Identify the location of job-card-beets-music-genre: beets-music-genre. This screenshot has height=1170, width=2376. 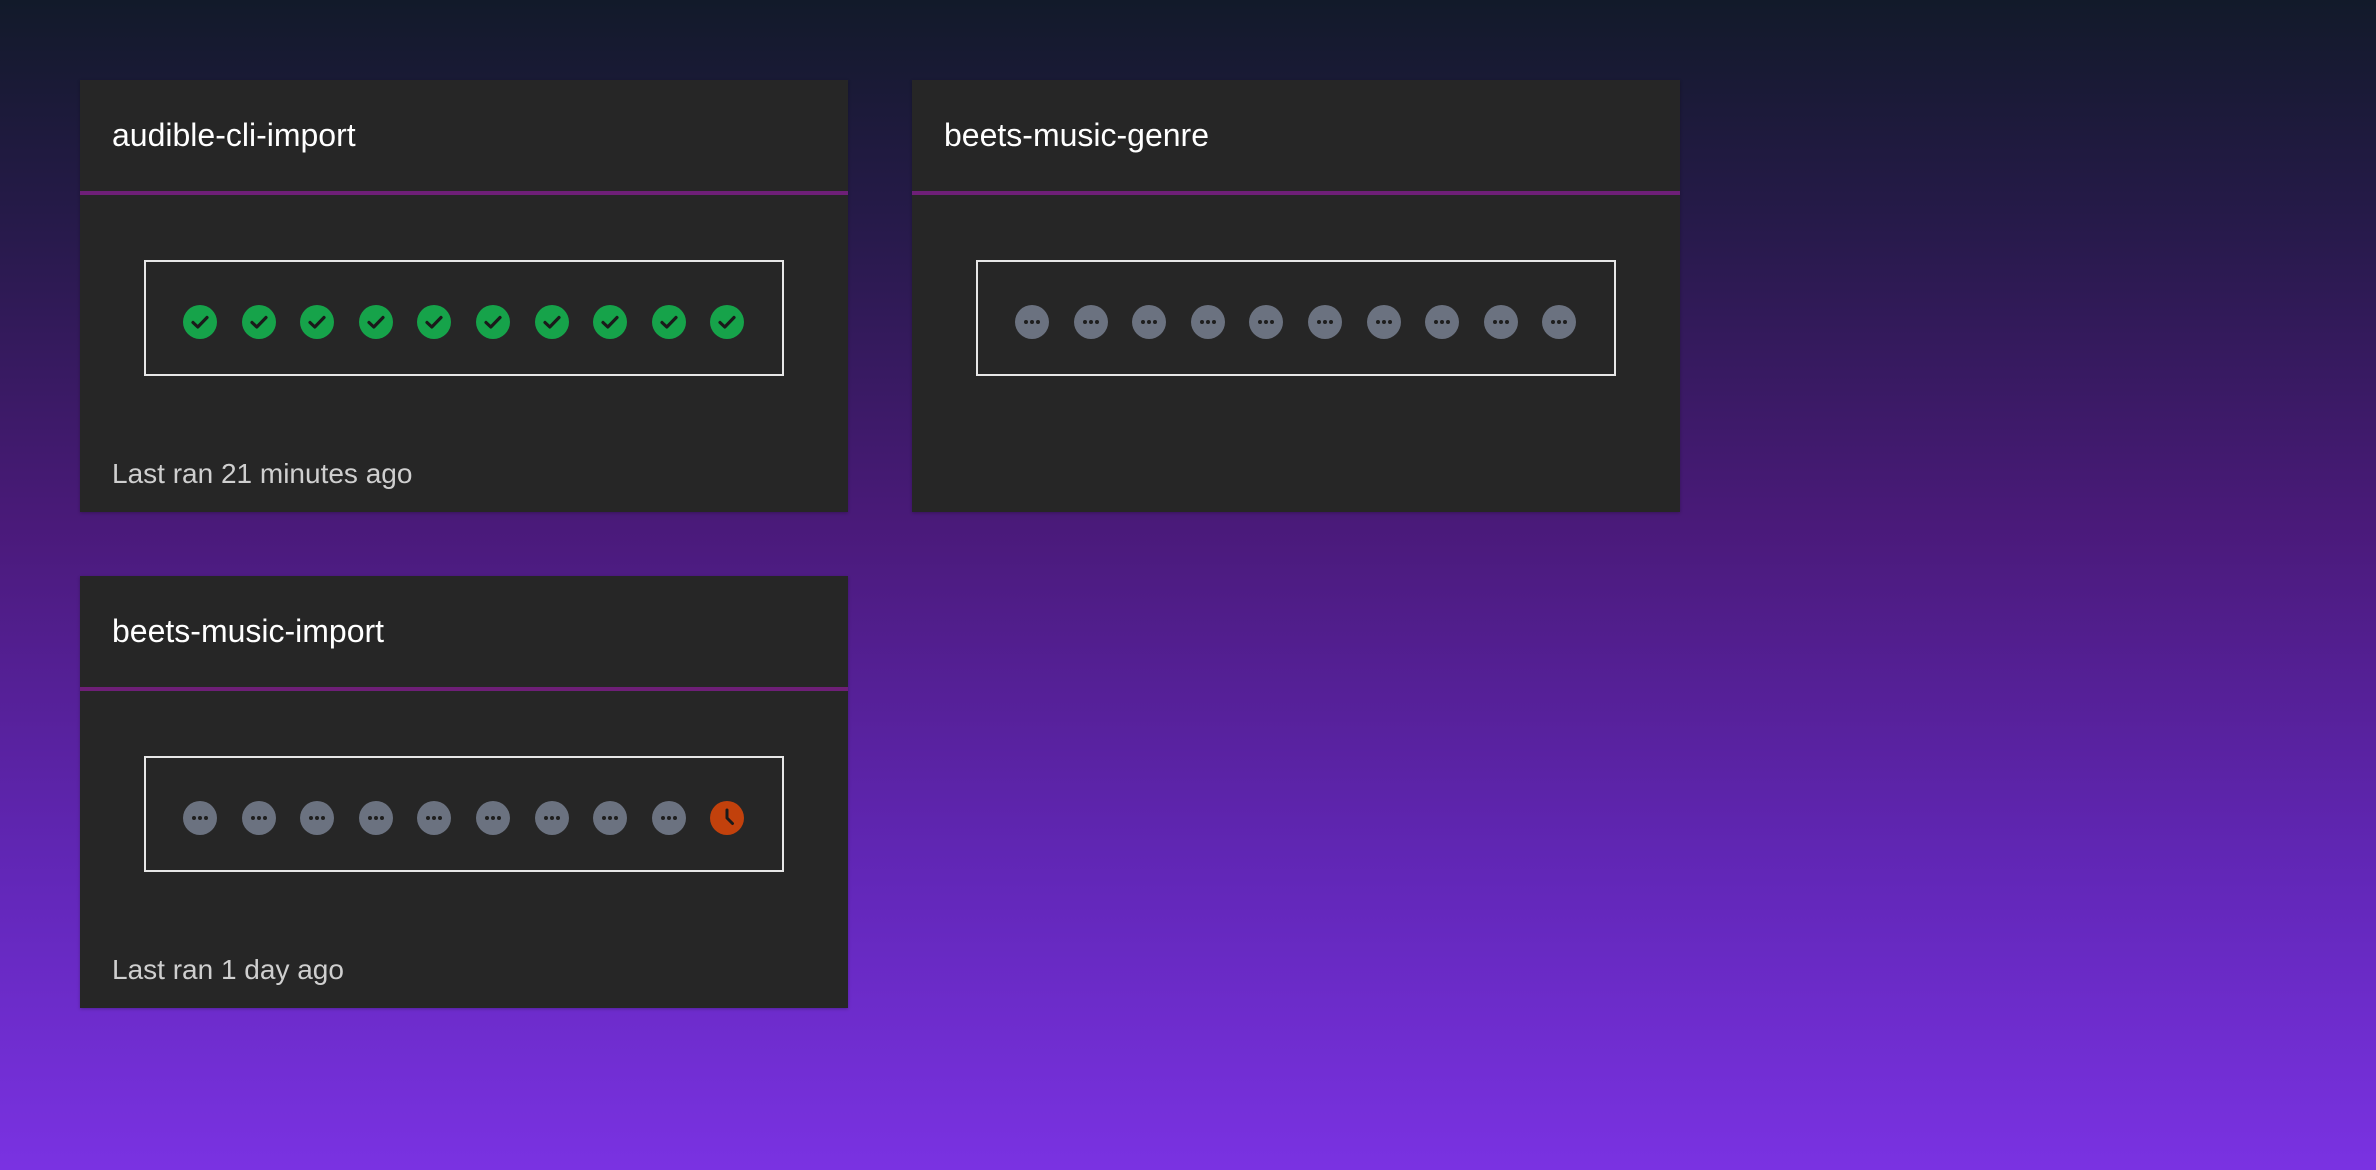
(1296, 296).